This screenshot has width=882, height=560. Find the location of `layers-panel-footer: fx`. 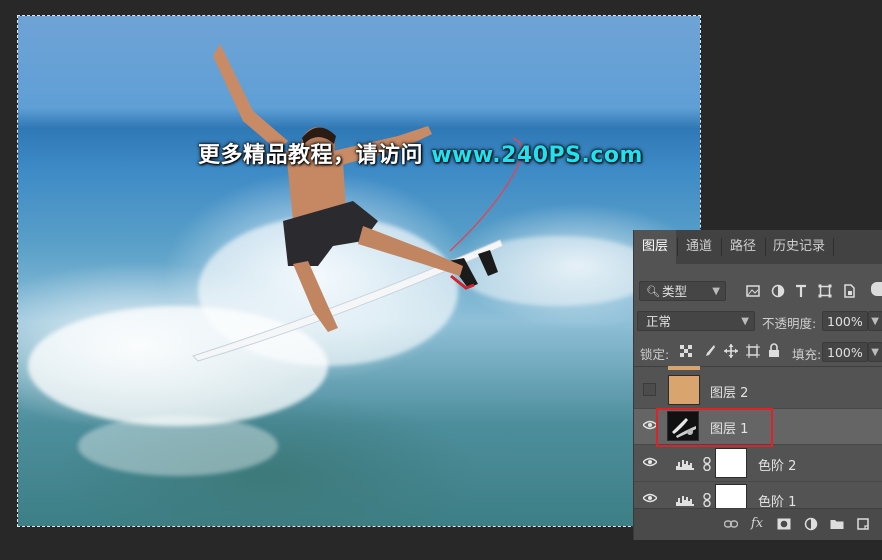

layers-panel-footer: fx is located at coordinates (758, 524).